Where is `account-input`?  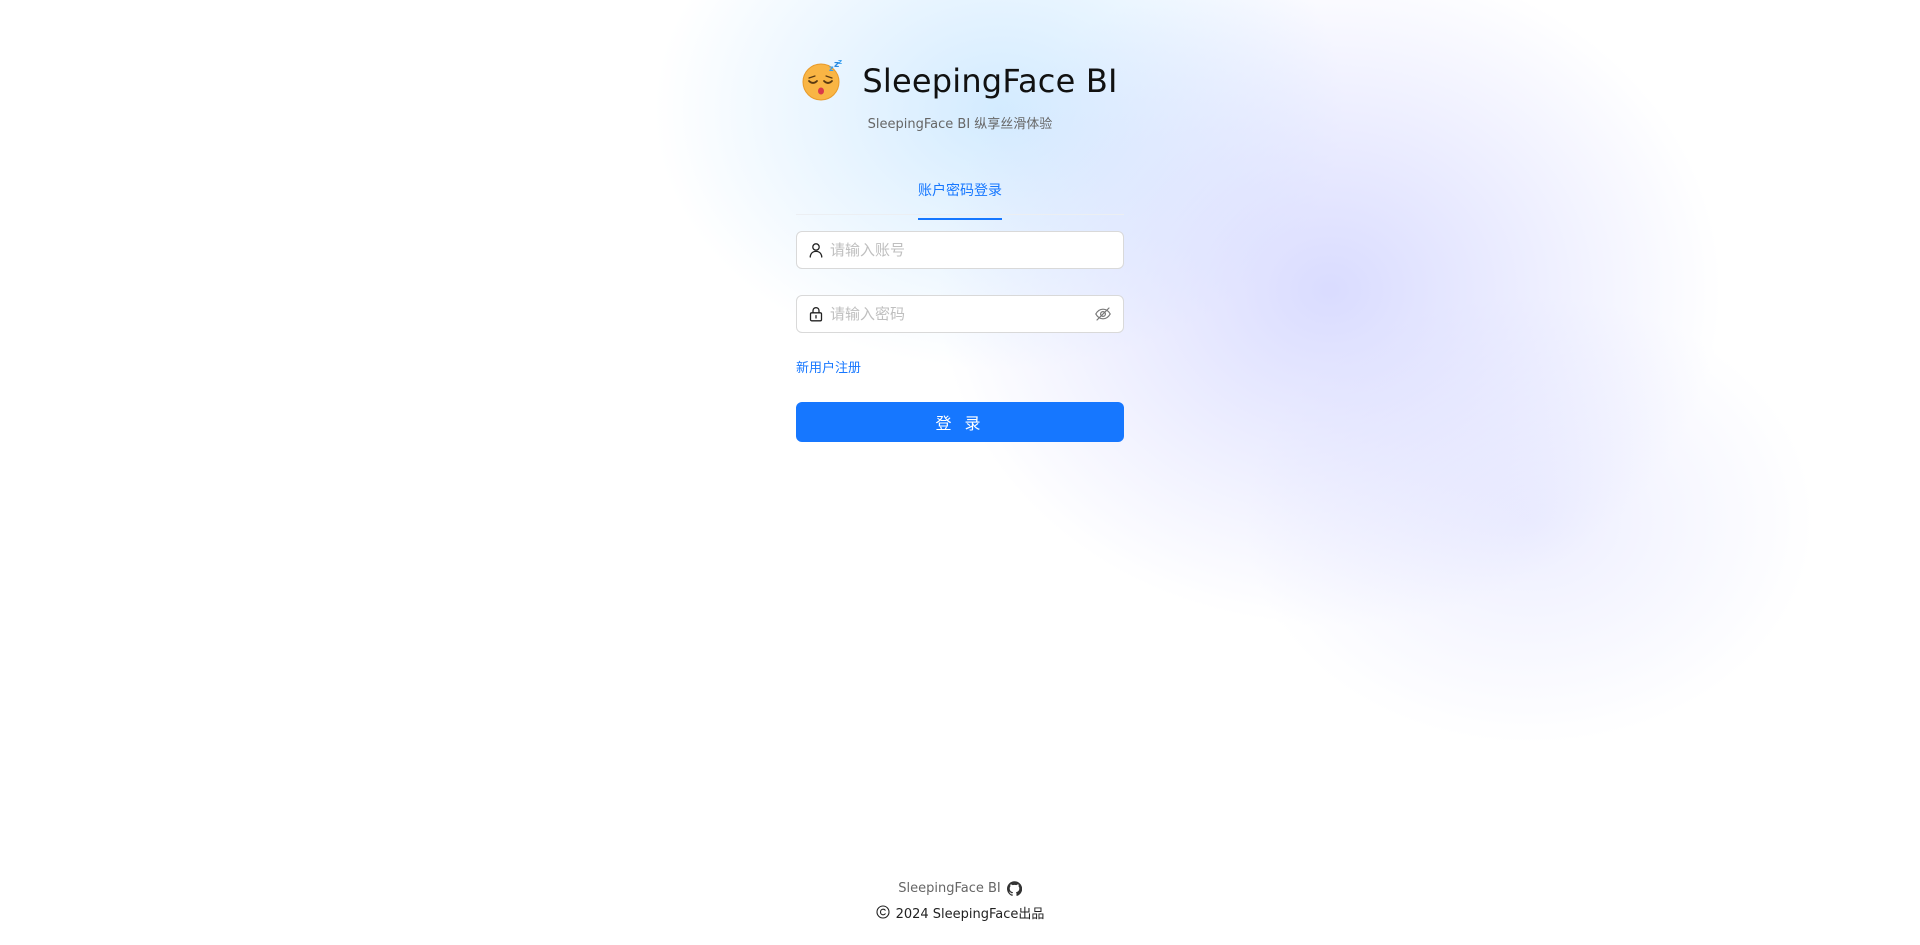 account-input is located at coordinates (971, 250).